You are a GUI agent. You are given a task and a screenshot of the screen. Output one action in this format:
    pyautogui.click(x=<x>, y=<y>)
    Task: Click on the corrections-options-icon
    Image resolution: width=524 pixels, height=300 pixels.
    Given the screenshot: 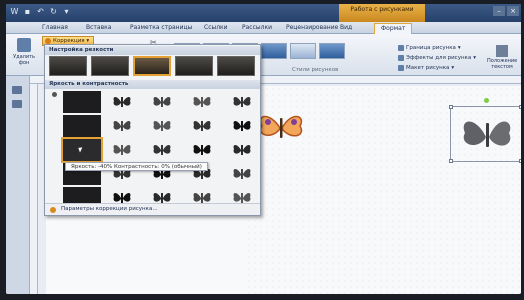 What is the action you would take?
    pyautogui.click(x=53, y=210)
    